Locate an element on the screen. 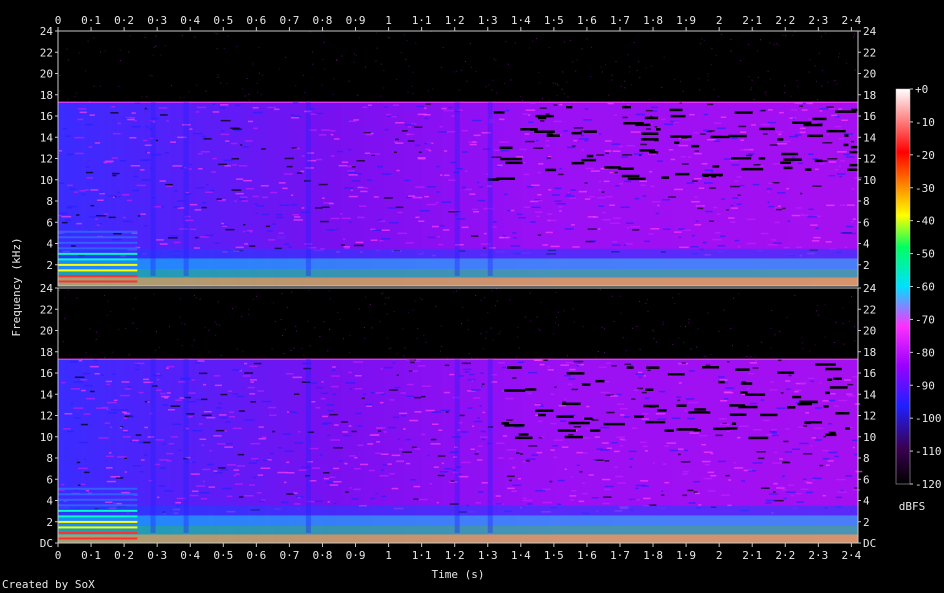  x-tick-label-top: 0·1 is located at coordinates (91, 20).